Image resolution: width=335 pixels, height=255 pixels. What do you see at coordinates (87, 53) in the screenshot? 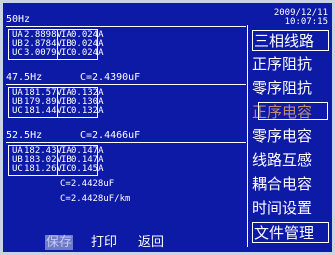
I see `current-value: 0.024A` at bounding box center [87, 53].